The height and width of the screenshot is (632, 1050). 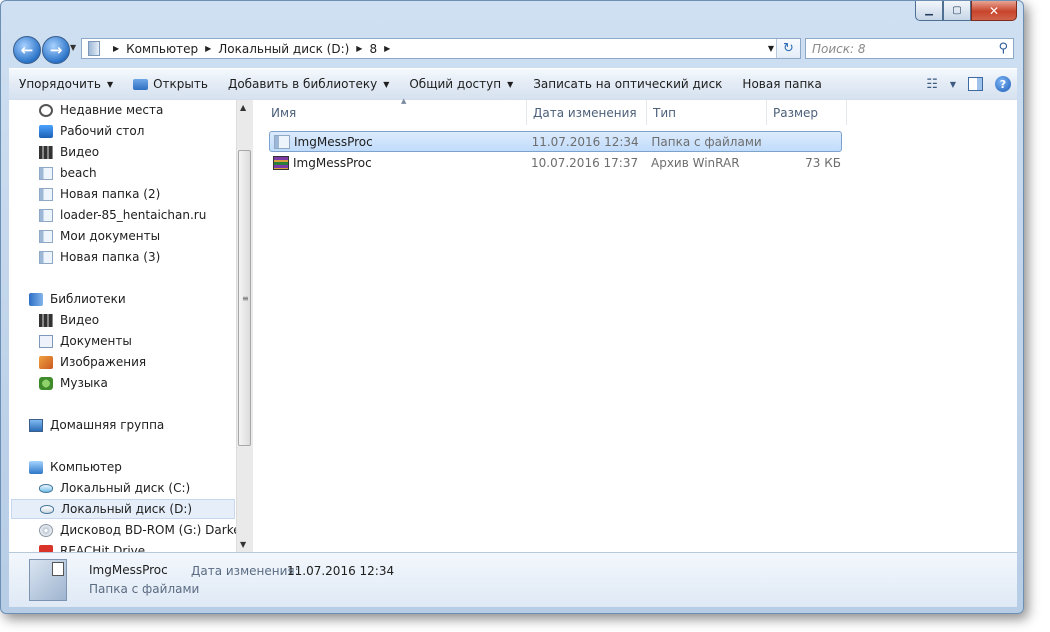 I want to click on chevron-down-icon: ▼, so click(x=510, y=84).